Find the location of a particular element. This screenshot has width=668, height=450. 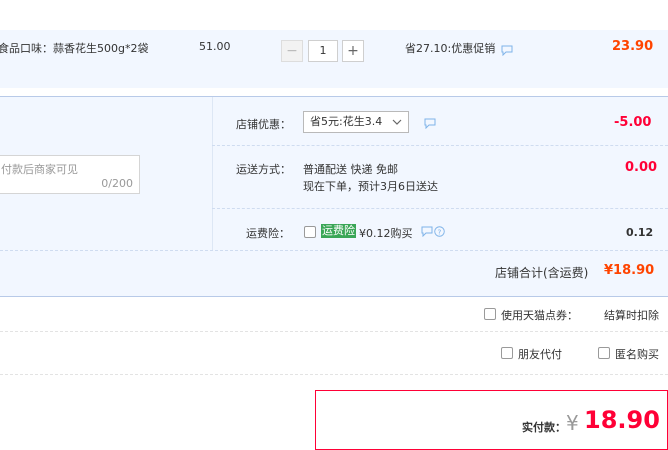

shop-total-amount: ¥18.90 is located at coordinates (629, 270).